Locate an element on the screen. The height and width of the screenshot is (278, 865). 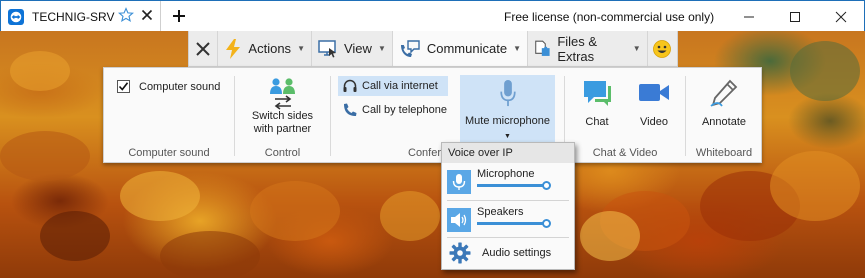
close-icon is located at coordinates (203, 48).